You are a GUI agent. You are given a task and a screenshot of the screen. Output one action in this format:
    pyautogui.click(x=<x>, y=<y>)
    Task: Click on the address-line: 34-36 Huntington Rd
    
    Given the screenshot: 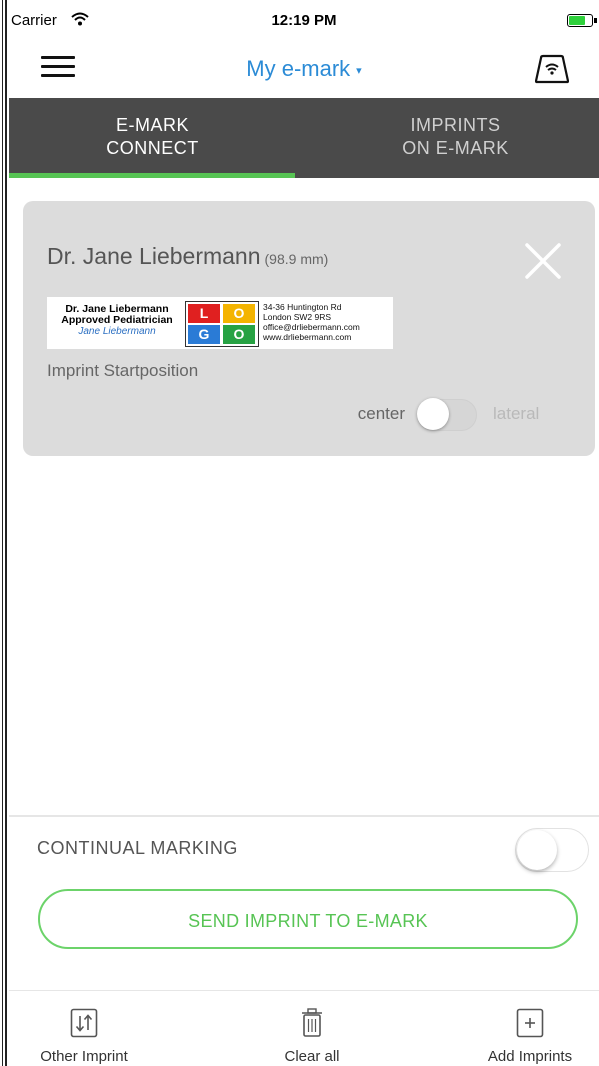 What is the action you would take?
    pyautogui.click(x=302, y=307)
    